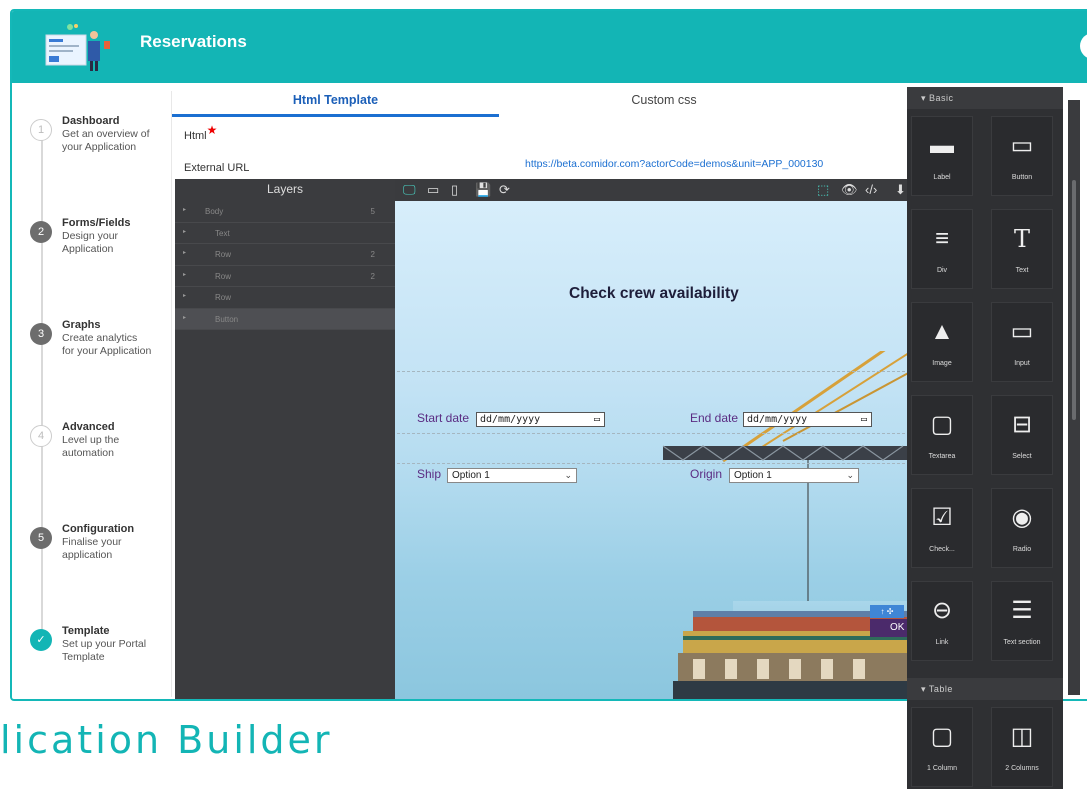  I want to click on block-label: ▬ Label, so click(942, 156).